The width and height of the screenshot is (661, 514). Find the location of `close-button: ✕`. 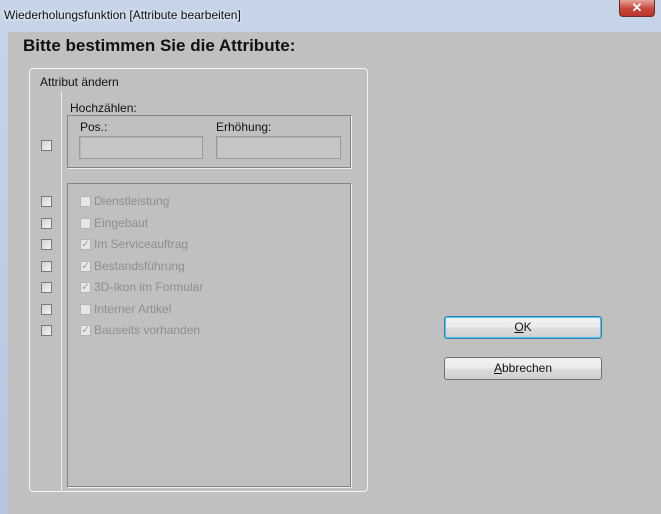

close-button: ✕ is located at coordinates (637, 8).